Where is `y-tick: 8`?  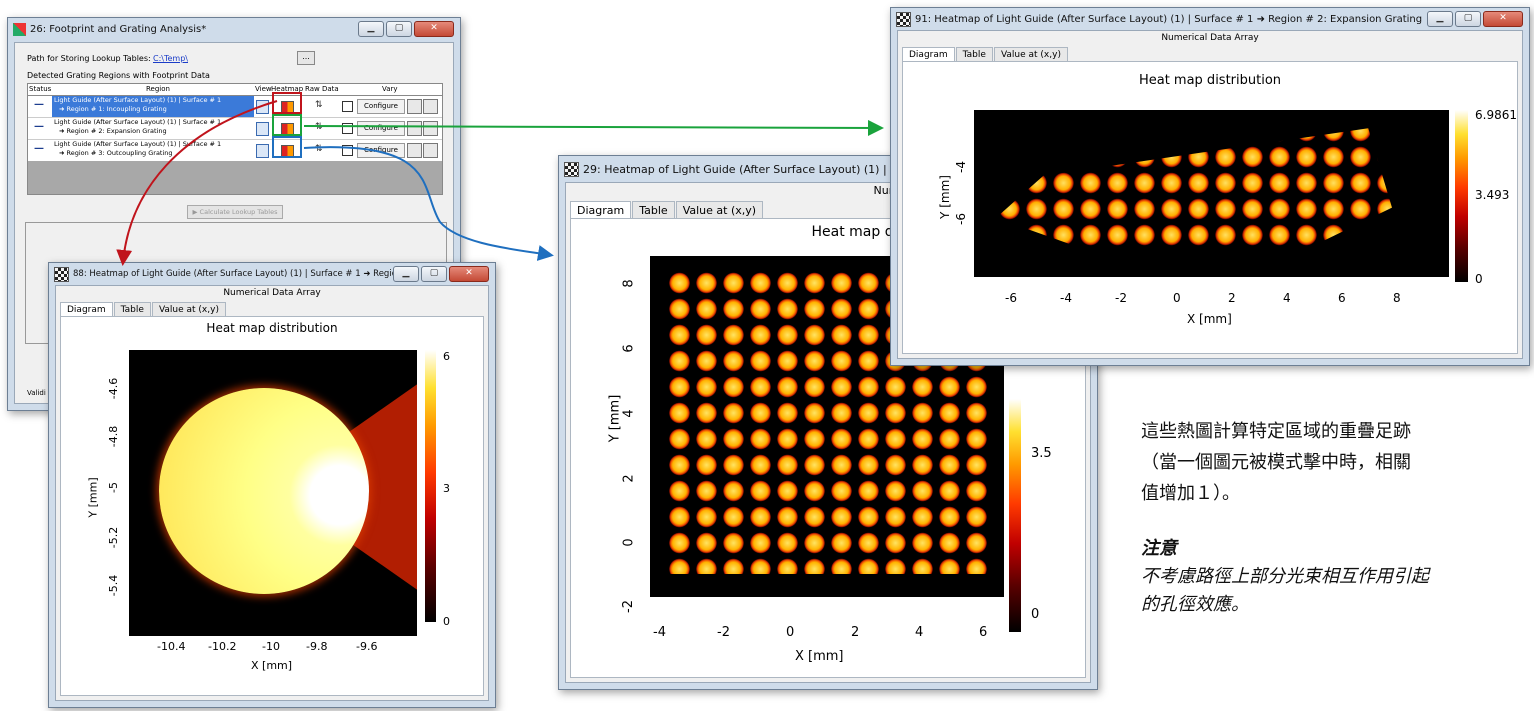
y-tick: 8 is located at coordinates (629, 283).